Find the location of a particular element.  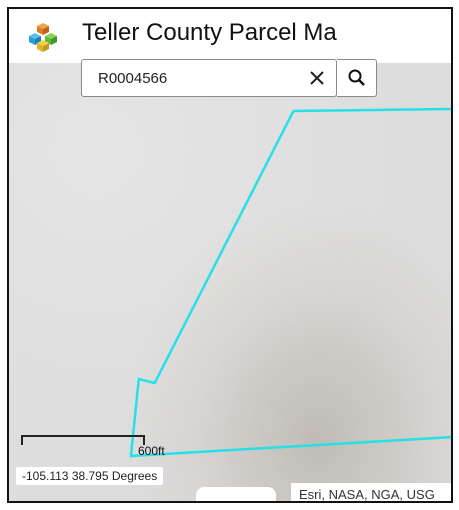

scale-label: 600ft is located at coordinates (151, 451).